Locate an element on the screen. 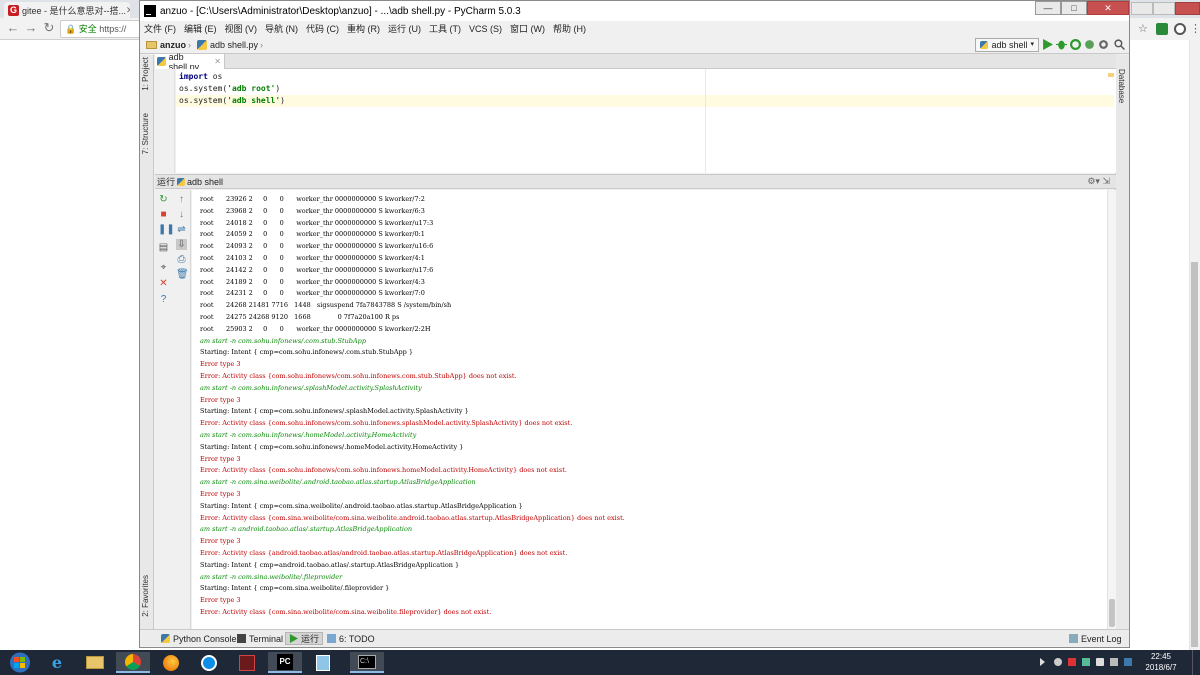 The image size is (1200, 675). profile-icon is located at coordinates (1089, 44).